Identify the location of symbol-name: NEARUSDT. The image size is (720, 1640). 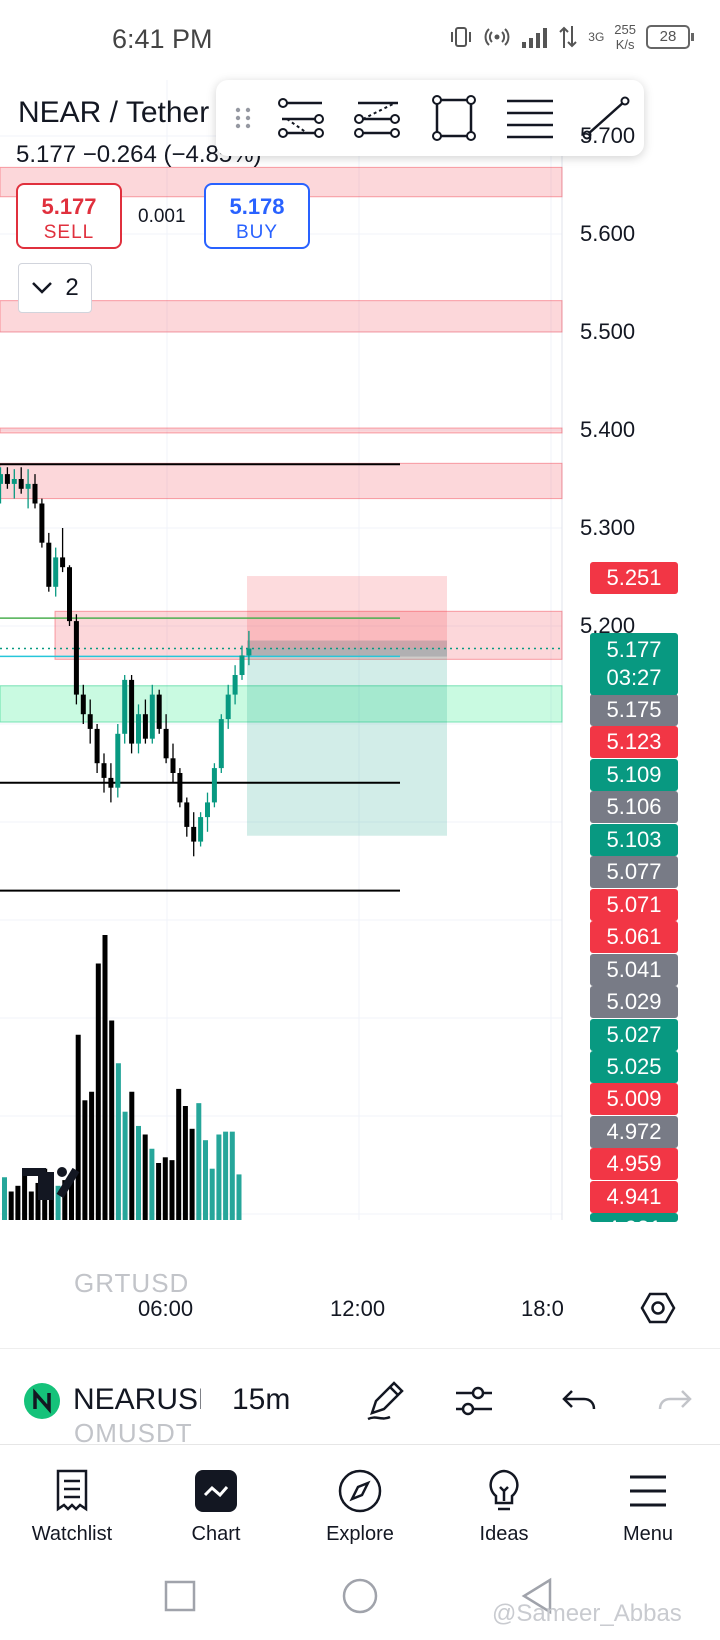
(137, 1400).